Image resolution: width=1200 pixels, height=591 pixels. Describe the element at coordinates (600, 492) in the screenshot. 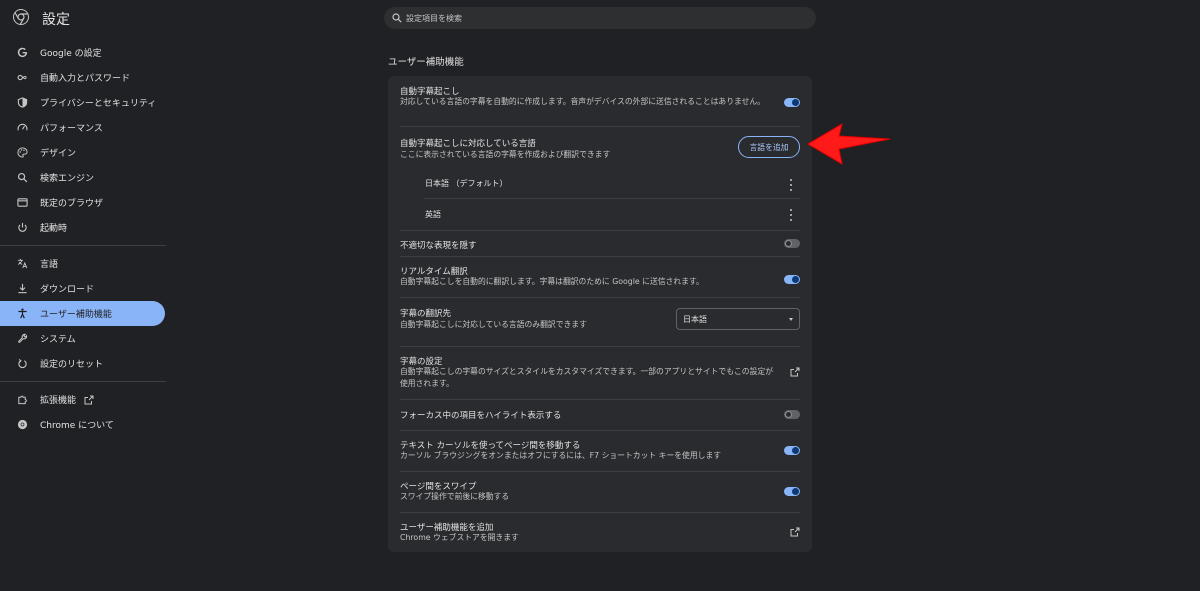

I see `swipe-navigation-row: ページ間をスワイプ スワイプ操作で前後に移動する` at that location.